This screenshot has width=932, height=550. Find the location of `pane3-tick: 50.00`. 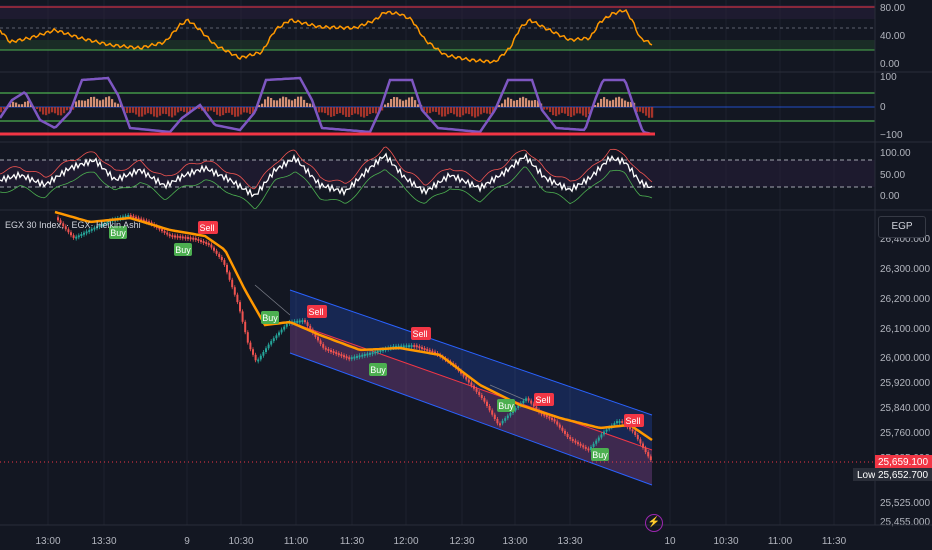

pane3-tick: 50.00 is located at coordinates (892, 175).